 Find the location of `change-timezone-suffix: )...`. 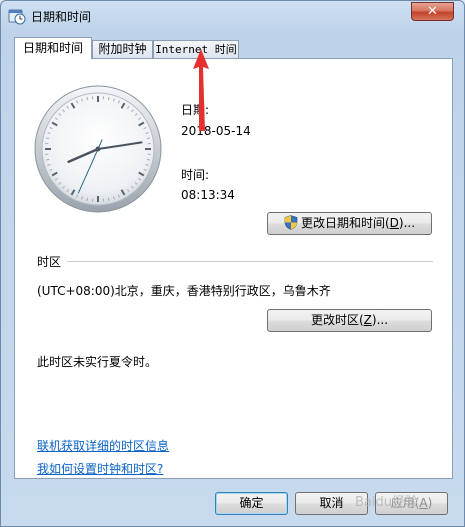

change-timezone-suffix: )... is located at coordinates (380, 320).